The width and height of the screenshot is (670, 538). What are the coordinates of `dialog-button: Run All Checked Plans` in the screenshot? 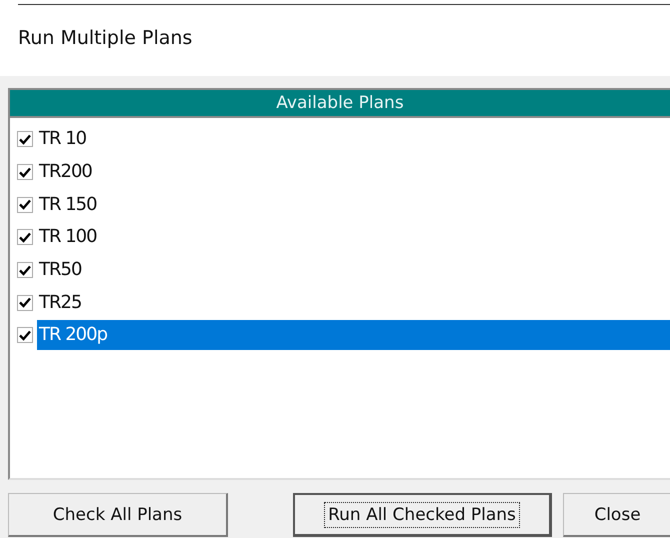 It's located at (422, 515).